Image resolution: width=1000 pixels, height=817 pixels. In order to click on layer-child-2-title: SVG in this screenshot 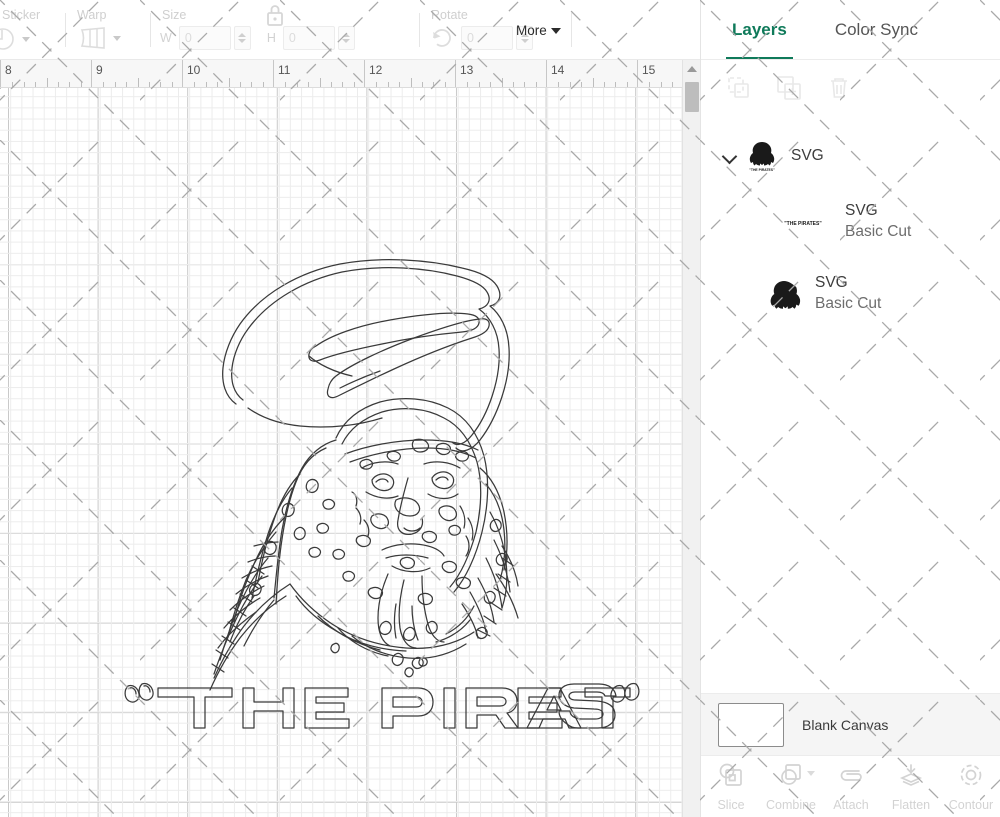, I will do `click(831, 282)`.